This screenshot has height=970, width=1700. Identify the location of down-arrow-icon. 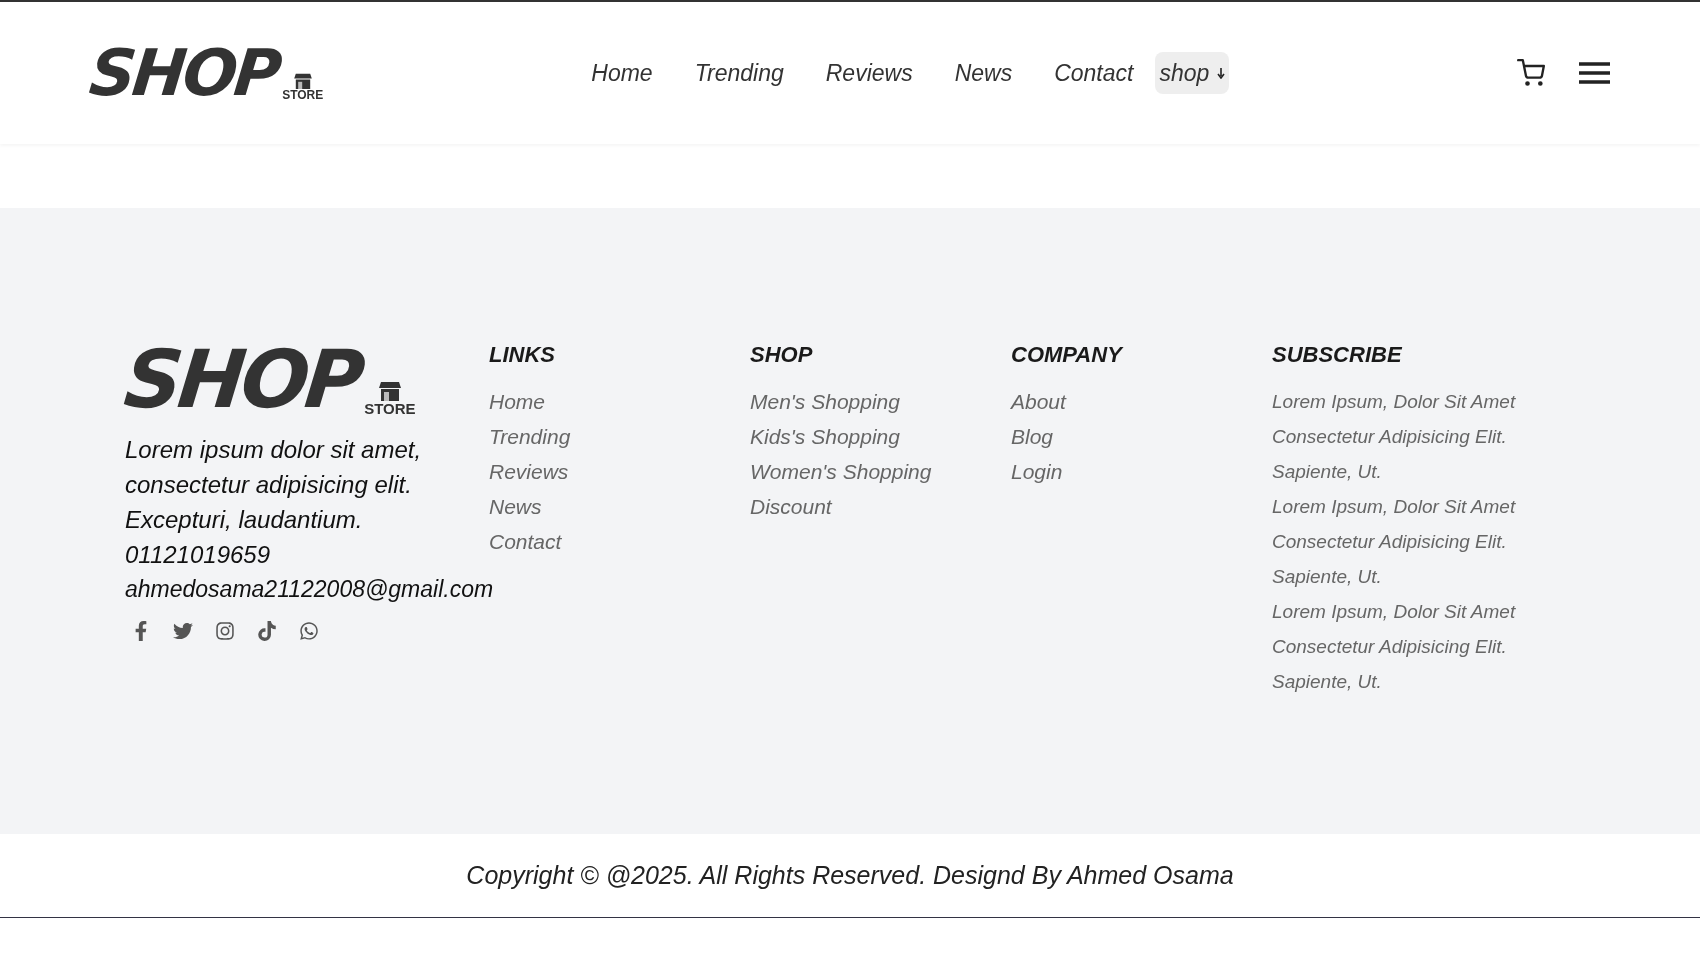
(1221, 73).